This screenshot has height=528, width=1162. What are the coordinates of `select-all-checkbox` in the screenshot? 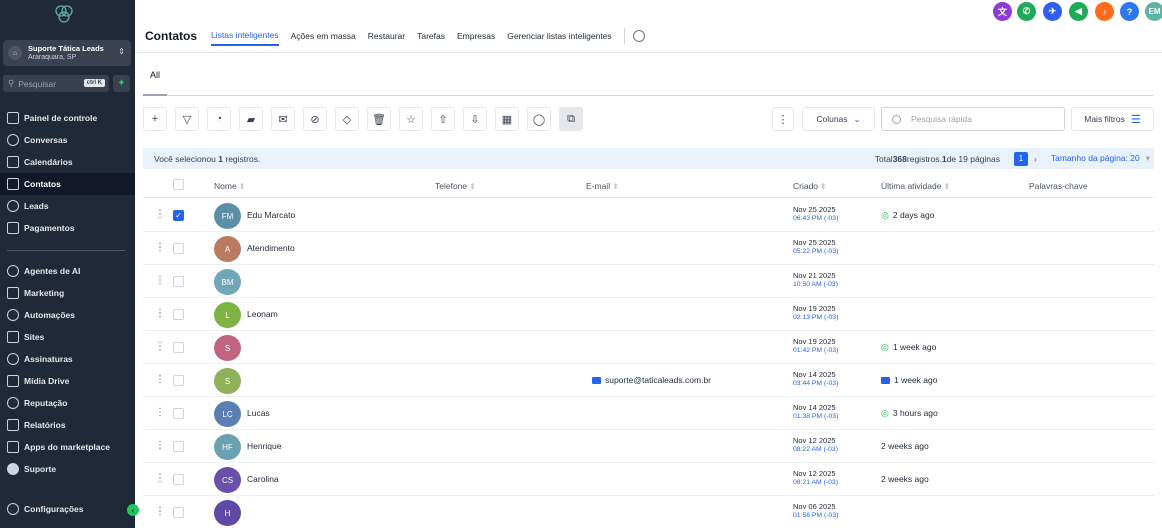 It's located at (178, 184).